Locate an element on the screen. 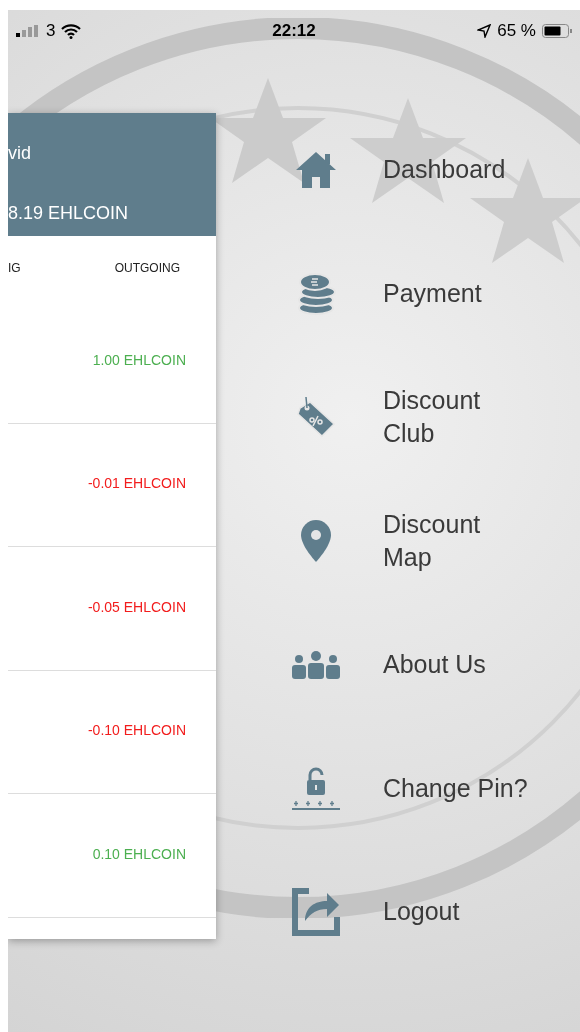 The height and width of the screenshot is (1032, 580). amount-text: -0.01 EHLCOIN is located at coordinates (136, 484).